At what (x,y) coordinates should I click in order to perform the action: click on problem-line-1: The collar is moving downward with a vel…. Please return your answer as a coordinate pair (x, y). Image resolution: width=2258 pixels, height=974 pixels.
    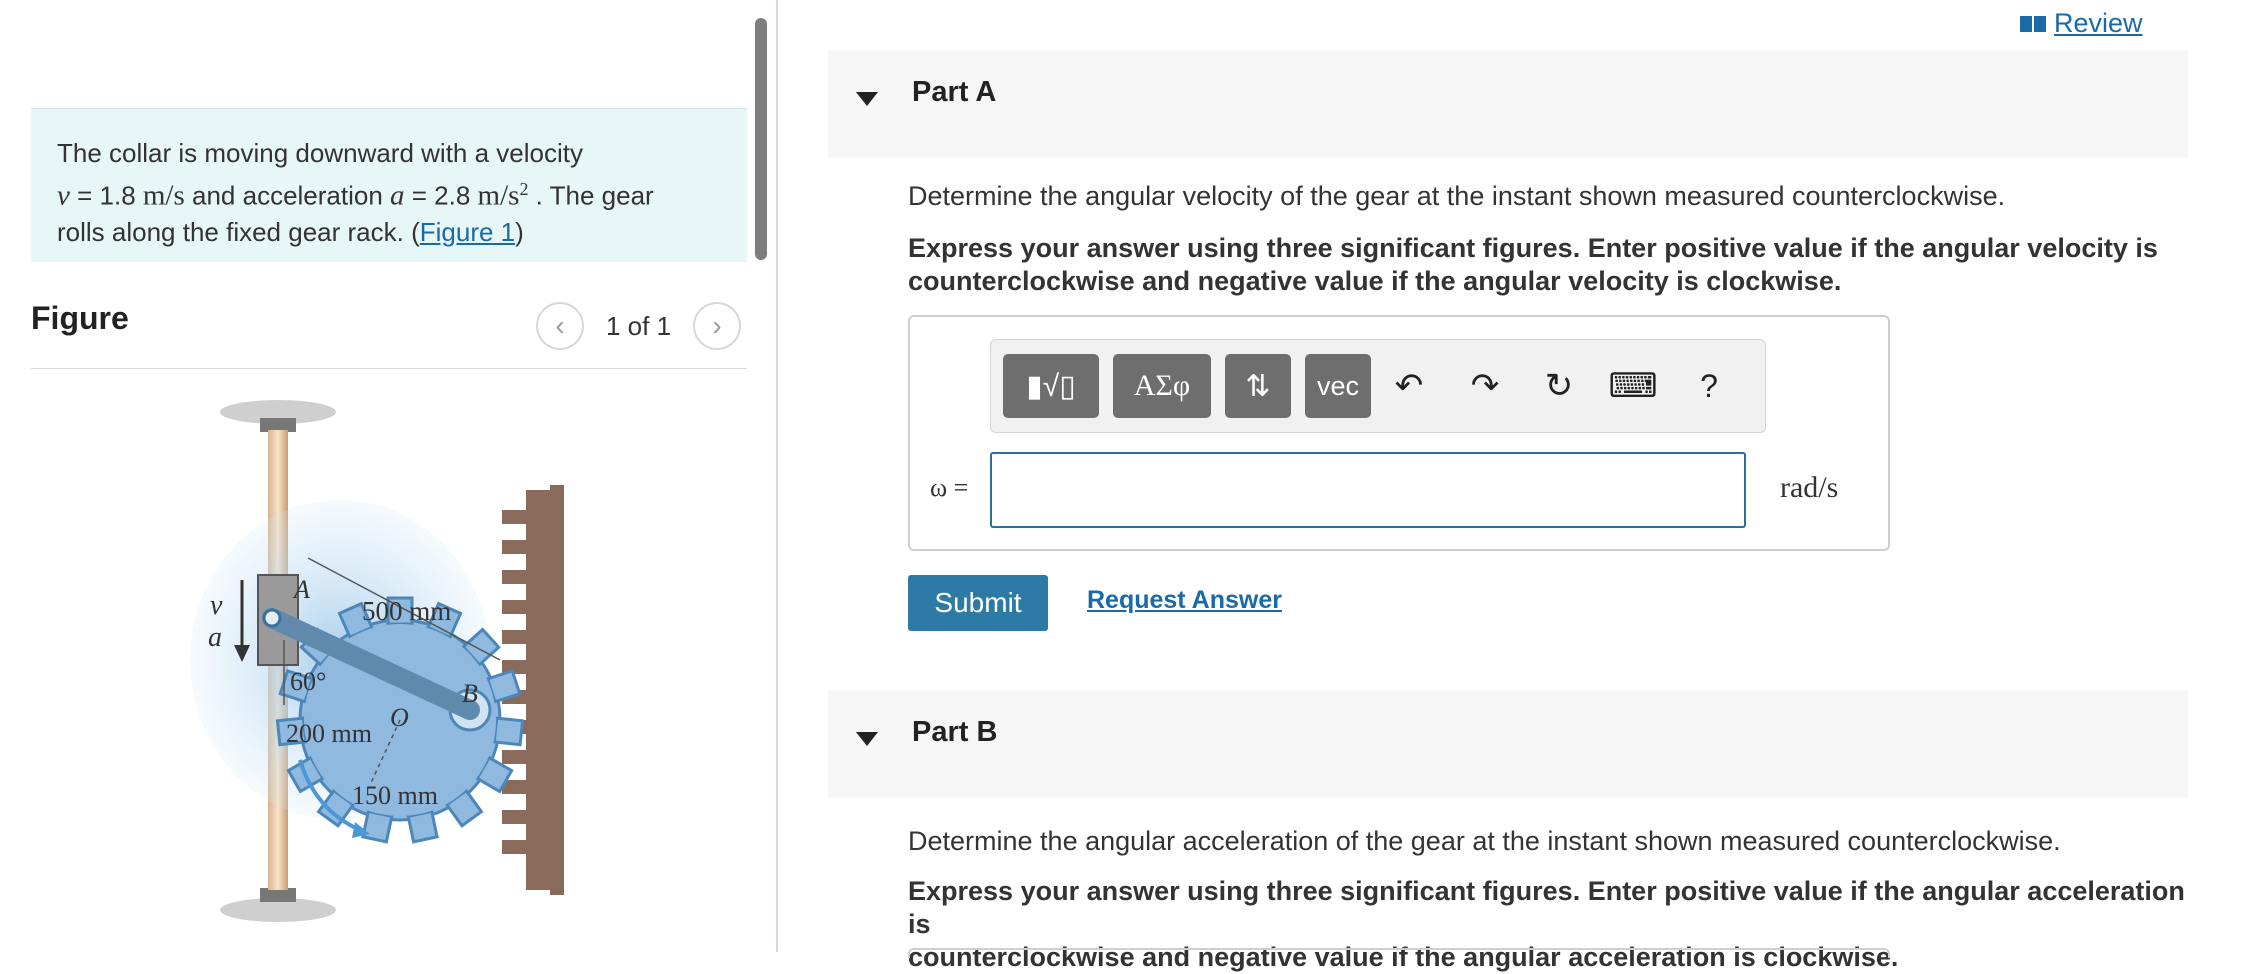
    Looking at the image, I should click on (320, 153).